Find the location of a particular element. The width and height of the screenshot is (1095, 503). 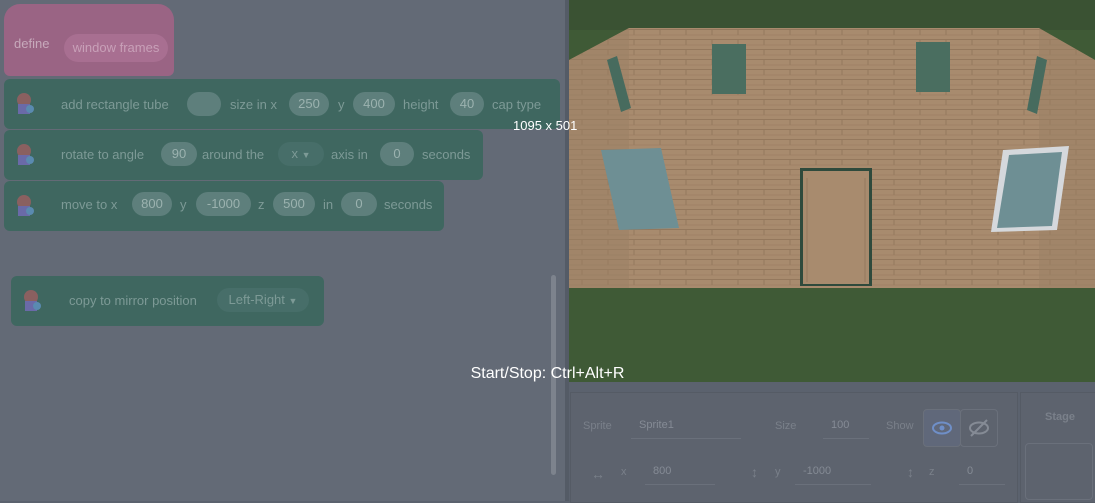

tube-x-input: 250 is located at coordinates (309, 104).